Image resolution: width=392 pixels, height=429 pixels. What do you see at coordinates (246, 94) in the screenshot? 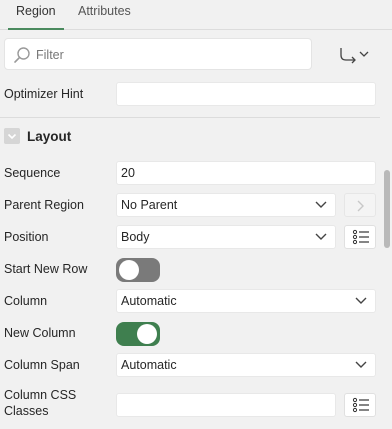
I see `optimizer-hint-input` at bounding box center [246, 94].